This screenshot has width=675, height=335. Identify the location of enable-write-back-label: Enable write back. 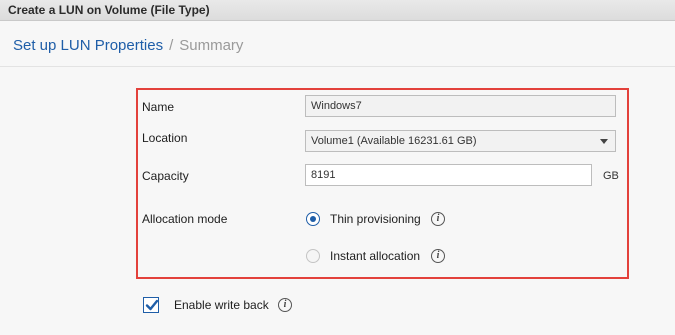
(221, 305).